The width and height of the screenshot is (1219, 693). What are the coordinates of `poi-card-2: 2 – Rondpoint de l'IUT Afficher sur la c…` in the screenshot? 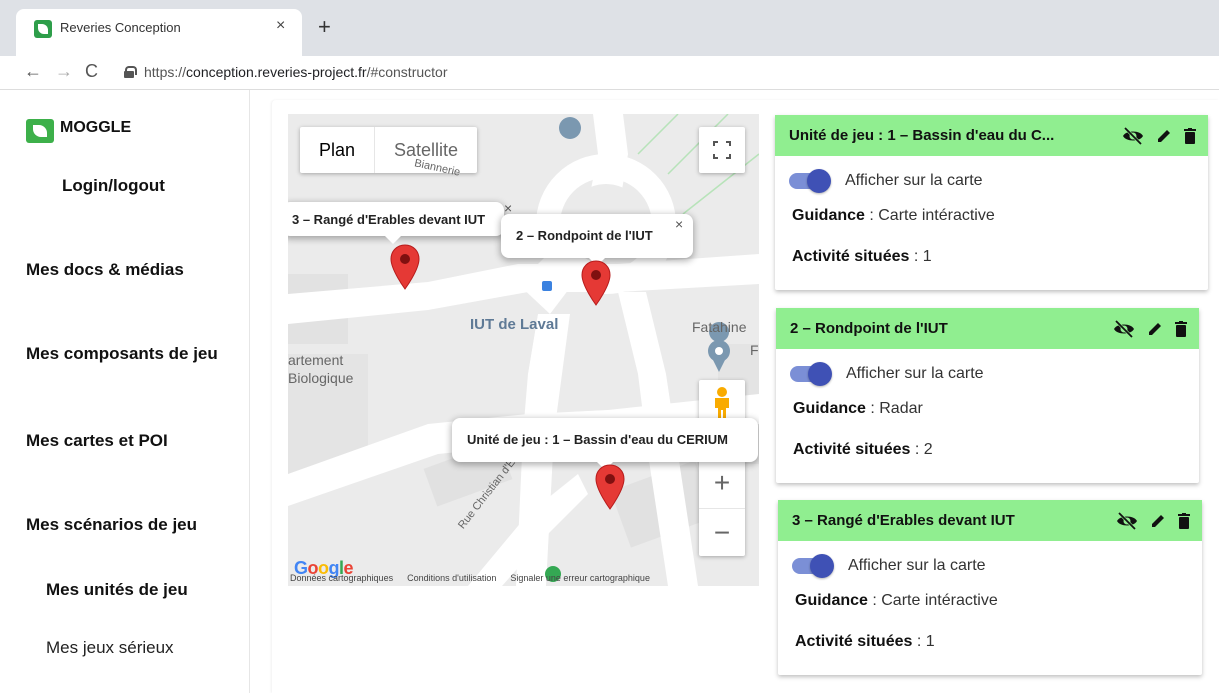 It's located at (987, 395).